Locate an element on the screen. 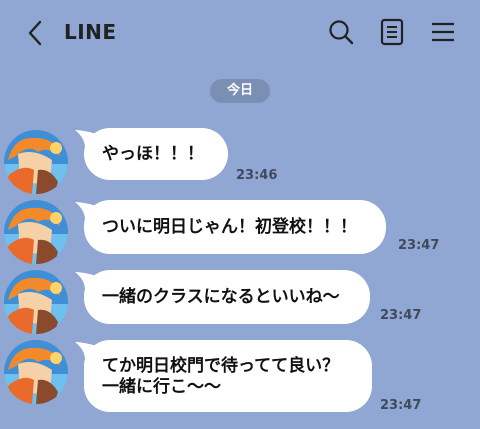 This screenshot has width=480, height=429. search-button is located at coordinates (341, 32).